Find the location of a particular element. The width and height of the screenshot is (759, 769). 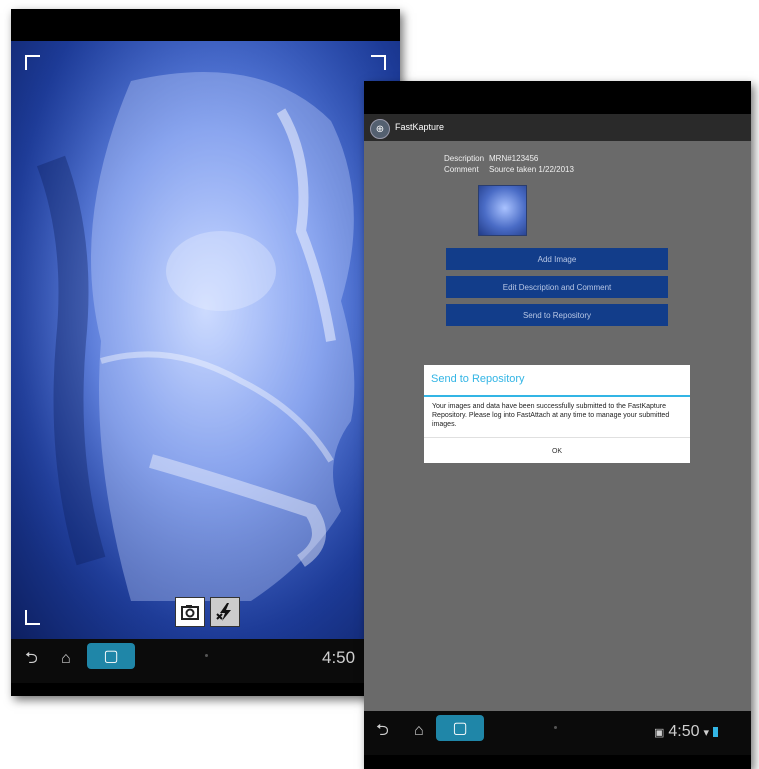

description-label: Description is located at coordinates (464, 158).